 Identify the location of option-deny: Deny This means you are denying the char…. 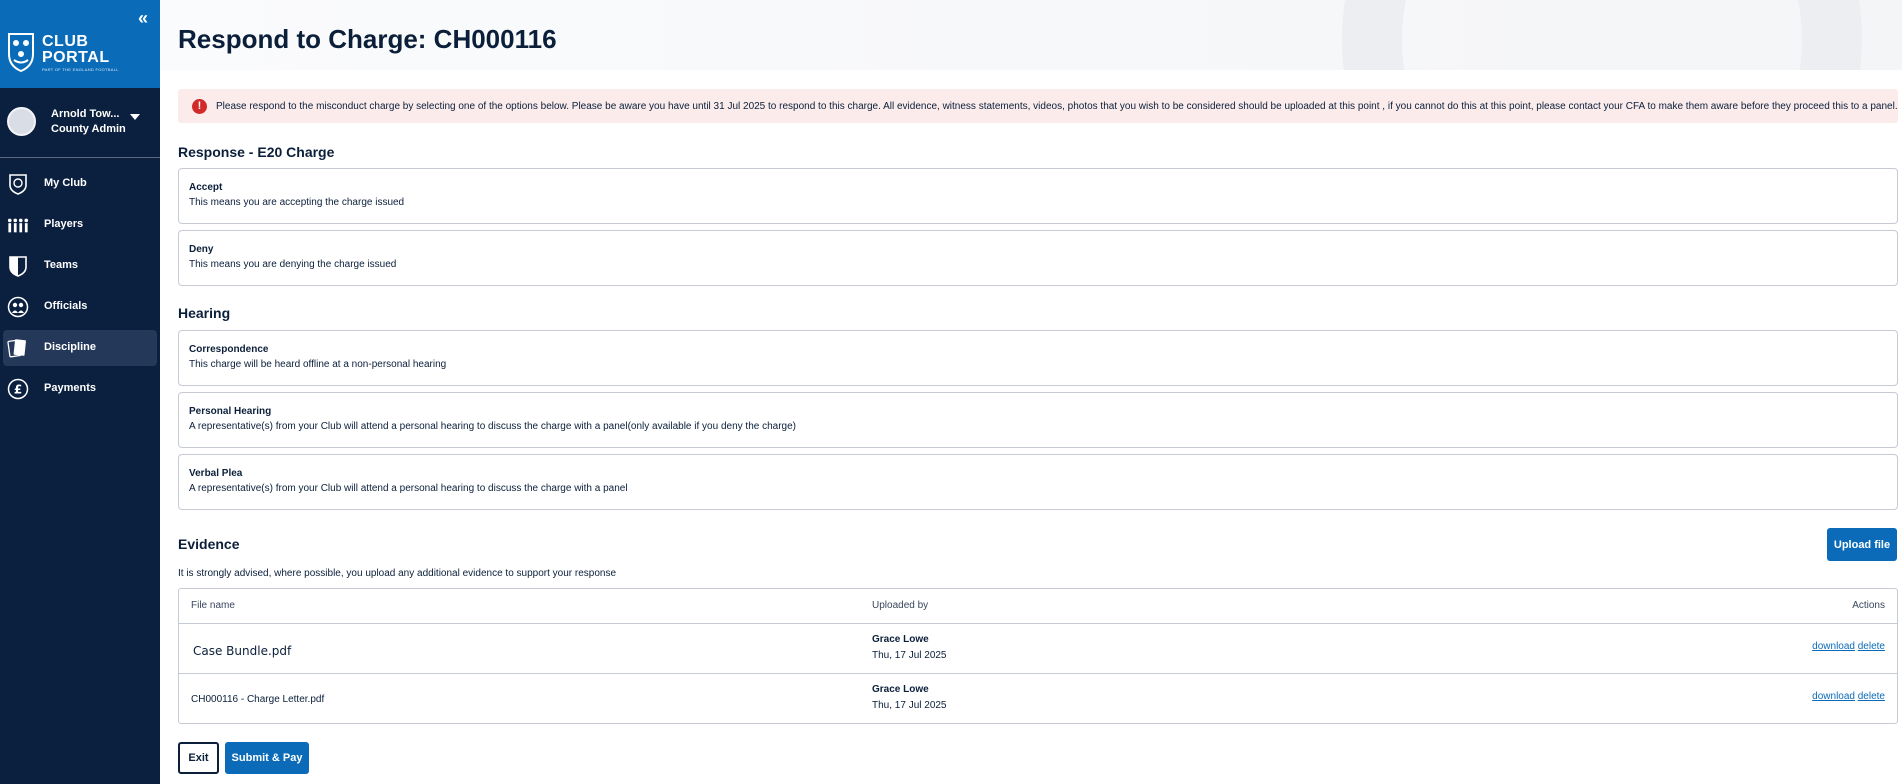
(1038, 258).